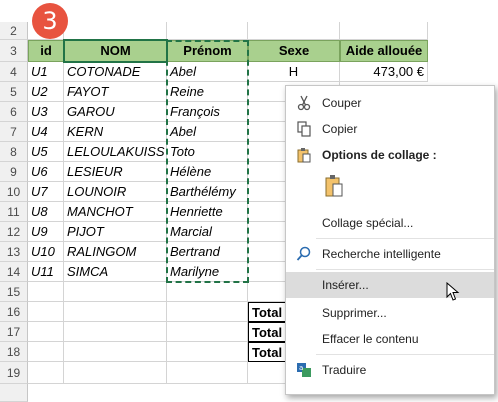  I want to click on menu-label: Copier, so click(340, 129).